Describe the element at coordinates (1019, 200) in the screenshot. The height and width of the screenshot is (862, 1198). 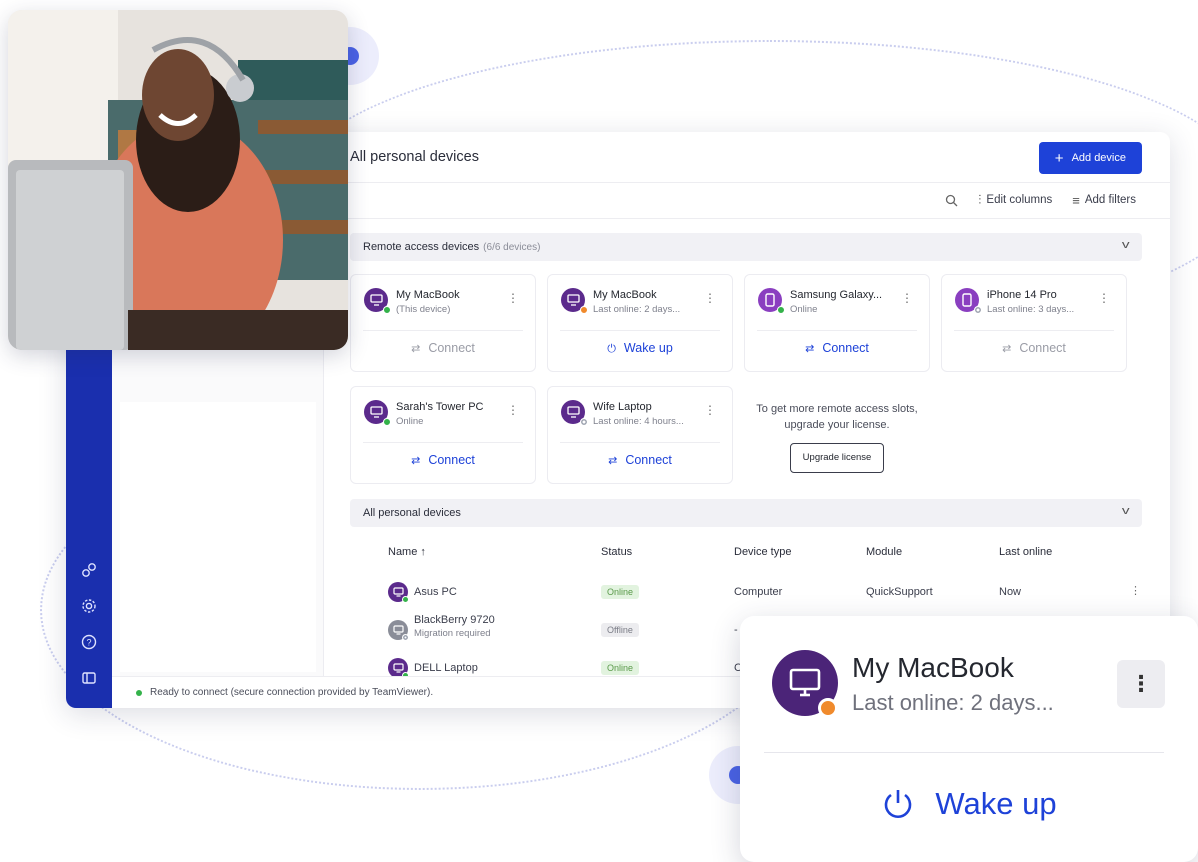
I see `edit-columns-label: Edit columns` at that location.